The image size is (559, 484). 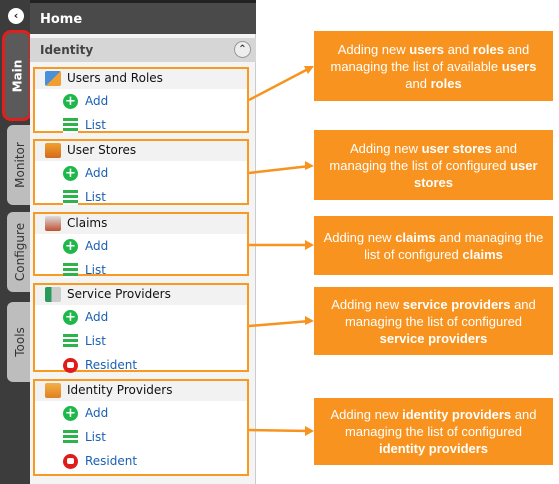 I want to click on arrows, so click(x=281, y=251).